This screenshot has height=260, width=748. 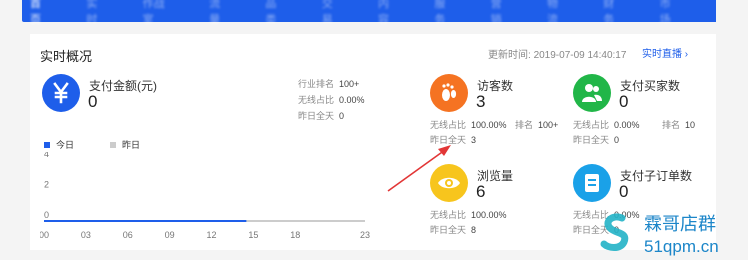 I want to click on stat-key: 行业排名, so click(x=316, y=84).